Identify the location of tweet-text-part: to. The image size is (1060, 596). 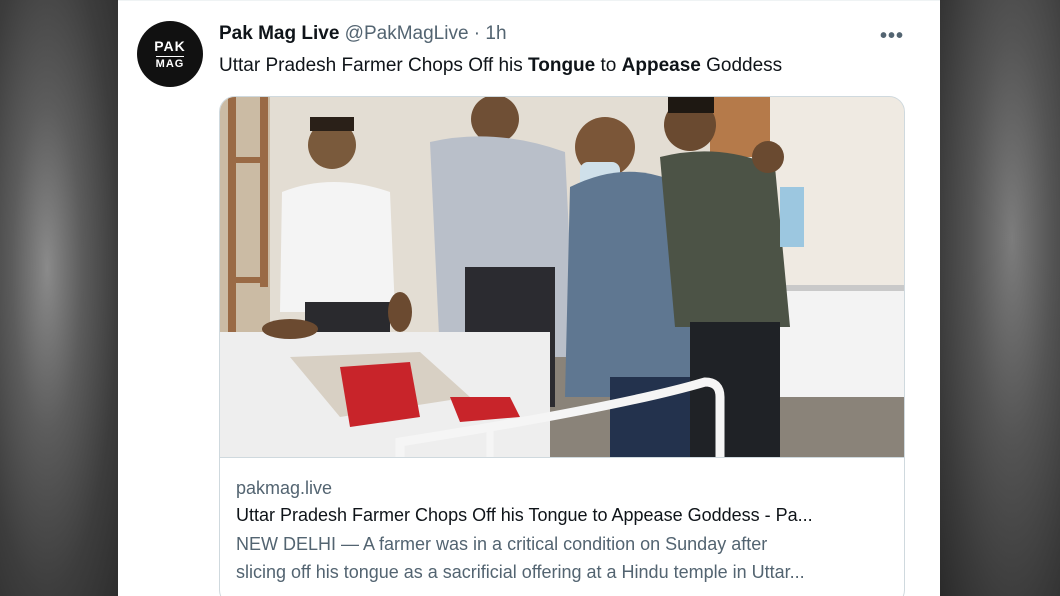
(608, 65).